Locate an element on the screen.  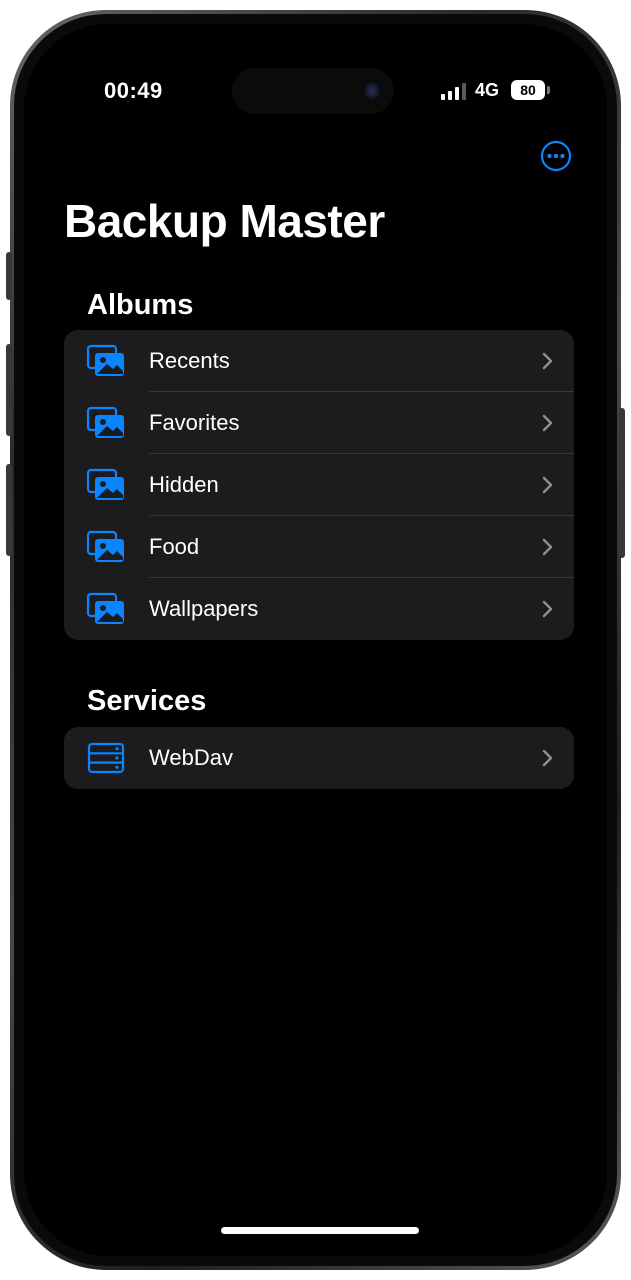
album-row-wallpapers: Wallpapers is located at coordinates (319, 609).